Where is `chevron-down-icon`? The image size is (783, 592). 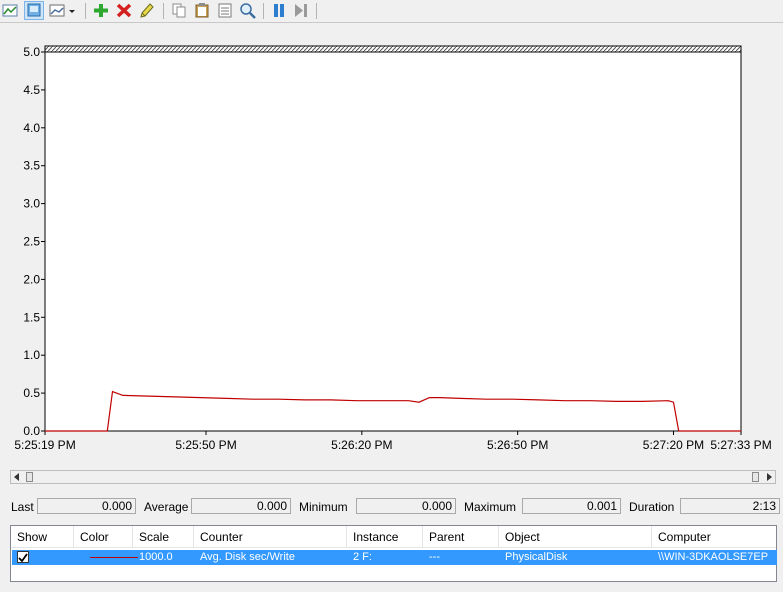
chevron-down-icon is located at coordinates (72, 10).